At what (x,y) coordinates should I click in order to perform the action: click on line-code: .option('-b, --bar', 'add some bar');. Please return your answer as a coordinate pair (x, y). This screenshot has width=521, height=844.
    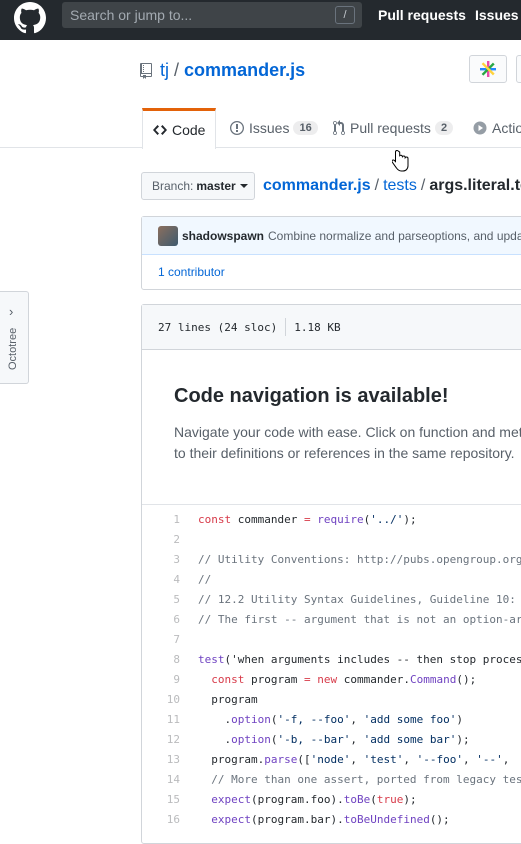
    Looking at the image, I should click on (334, 739).